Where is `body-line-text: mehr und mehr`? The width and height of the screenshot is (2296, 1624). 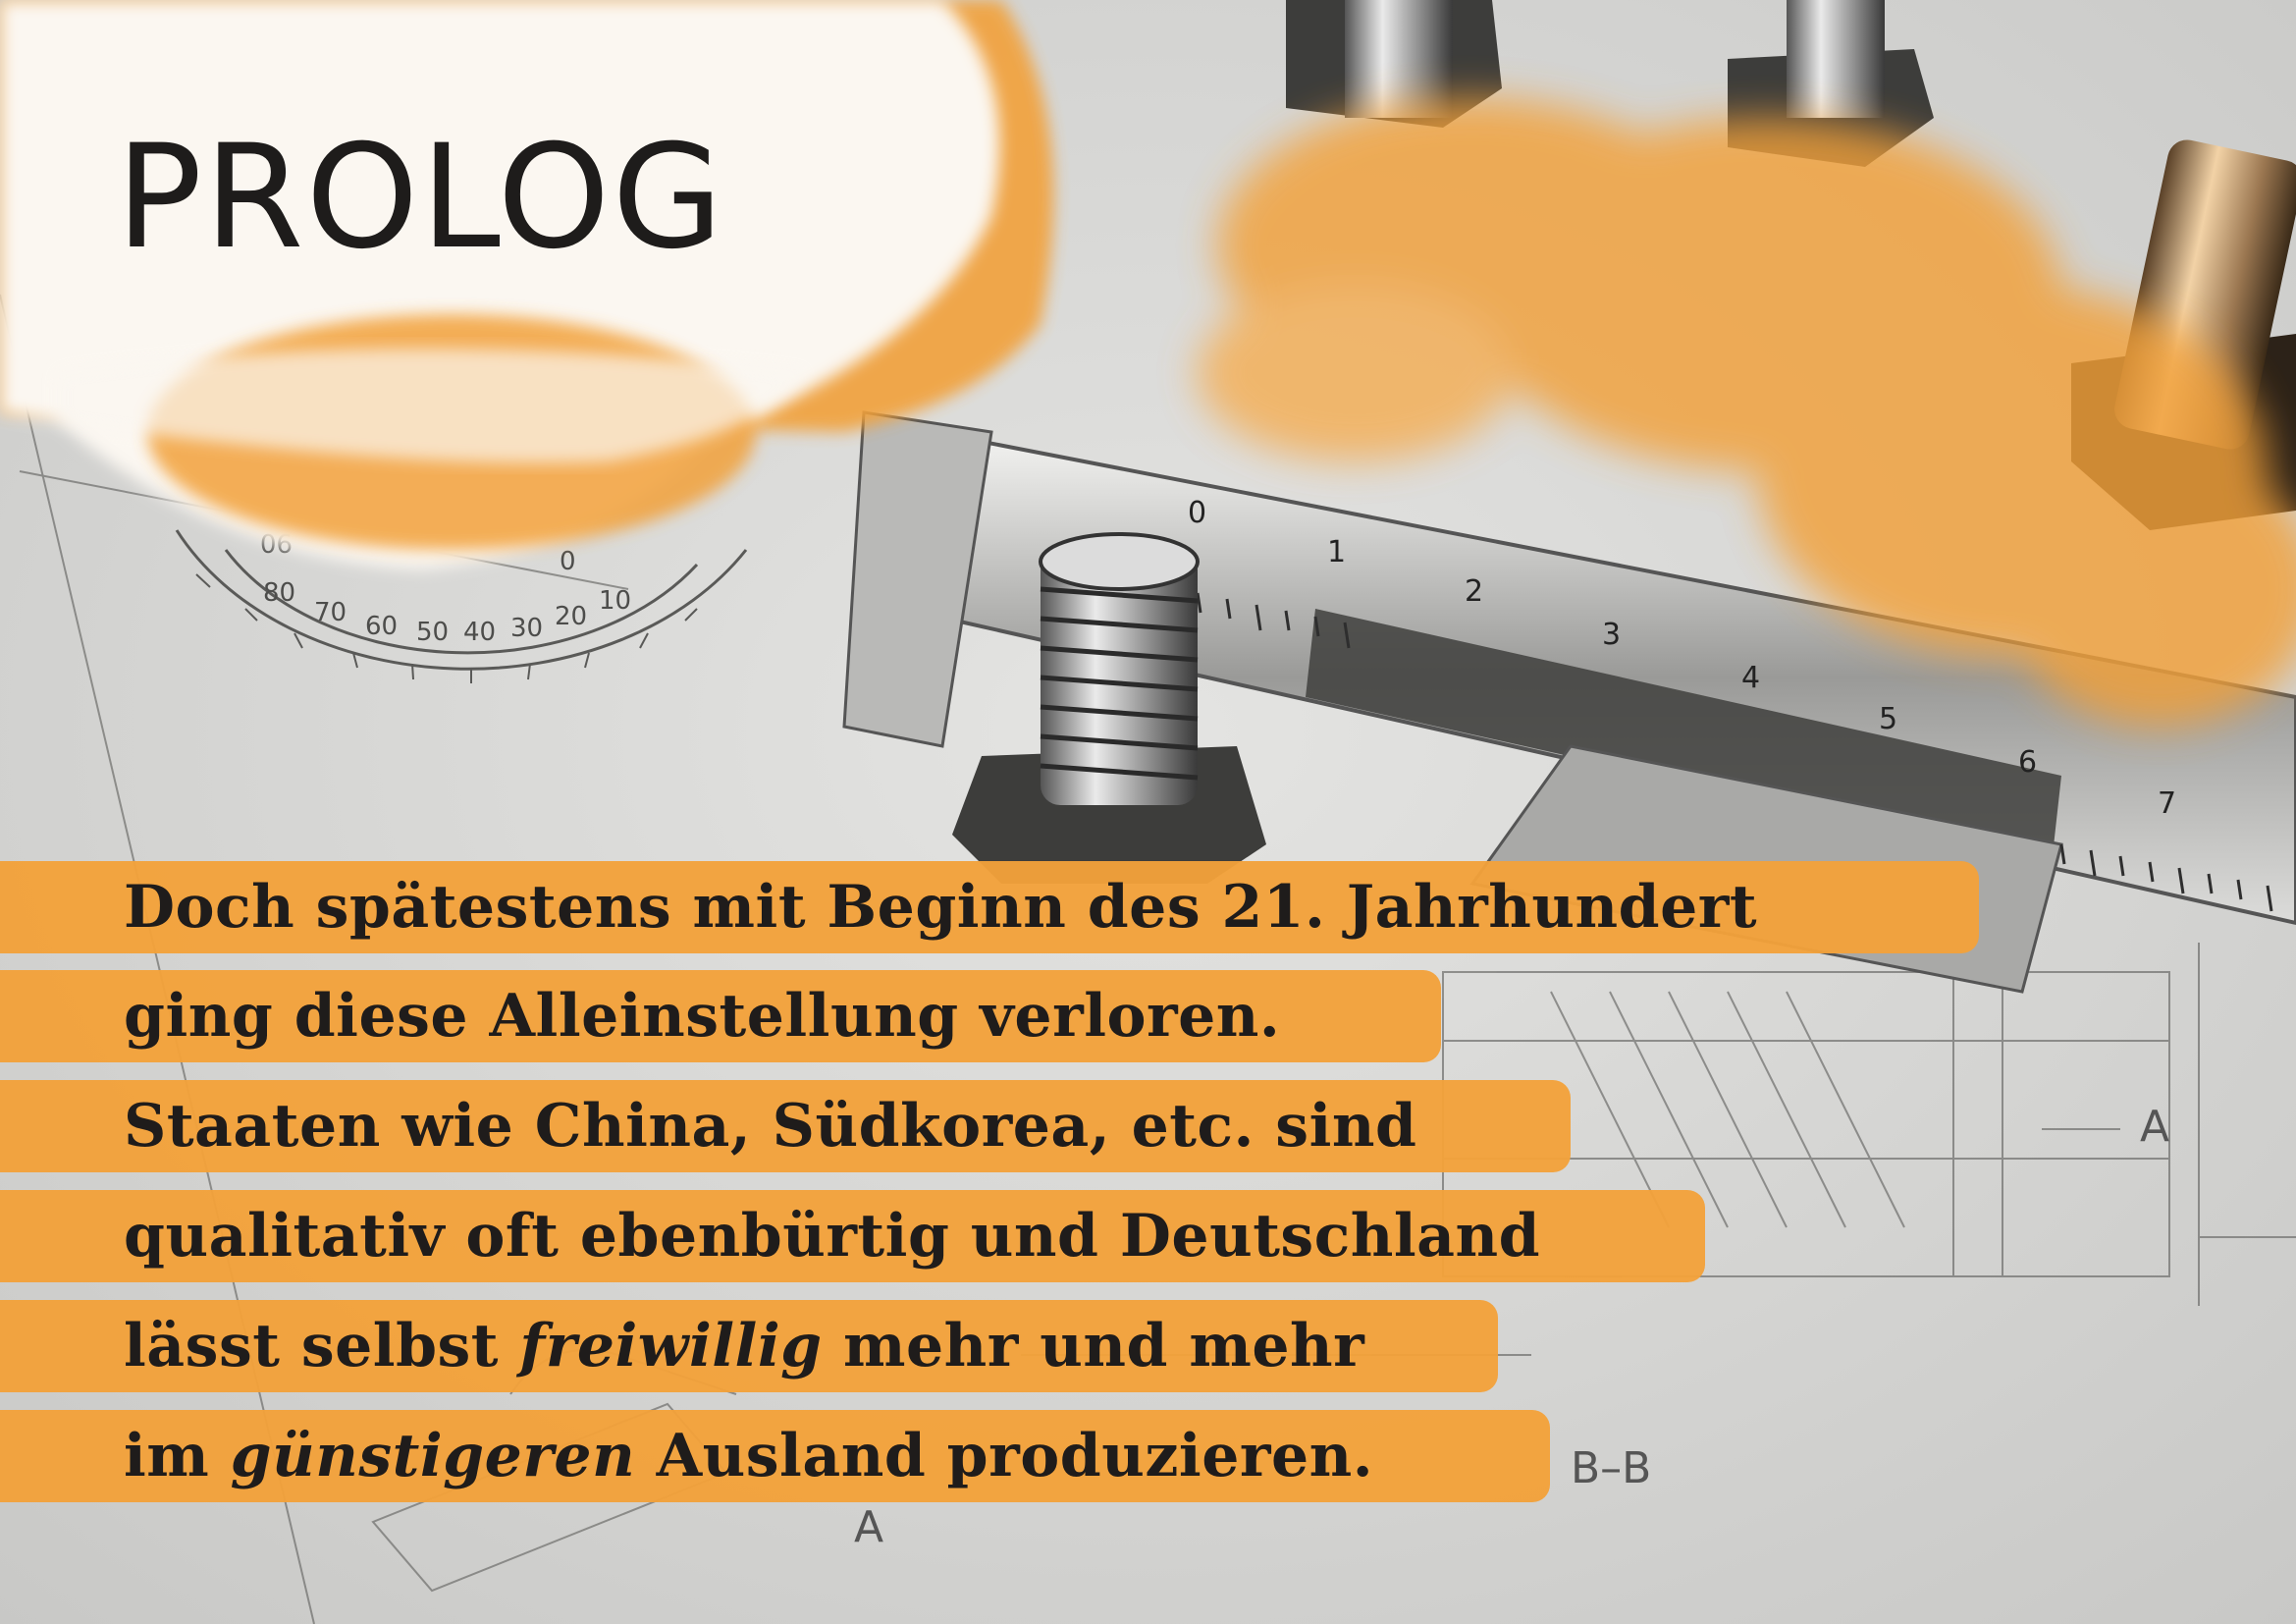 body-line-text: mehr und mehr is located at coordinates (1093, 1346).